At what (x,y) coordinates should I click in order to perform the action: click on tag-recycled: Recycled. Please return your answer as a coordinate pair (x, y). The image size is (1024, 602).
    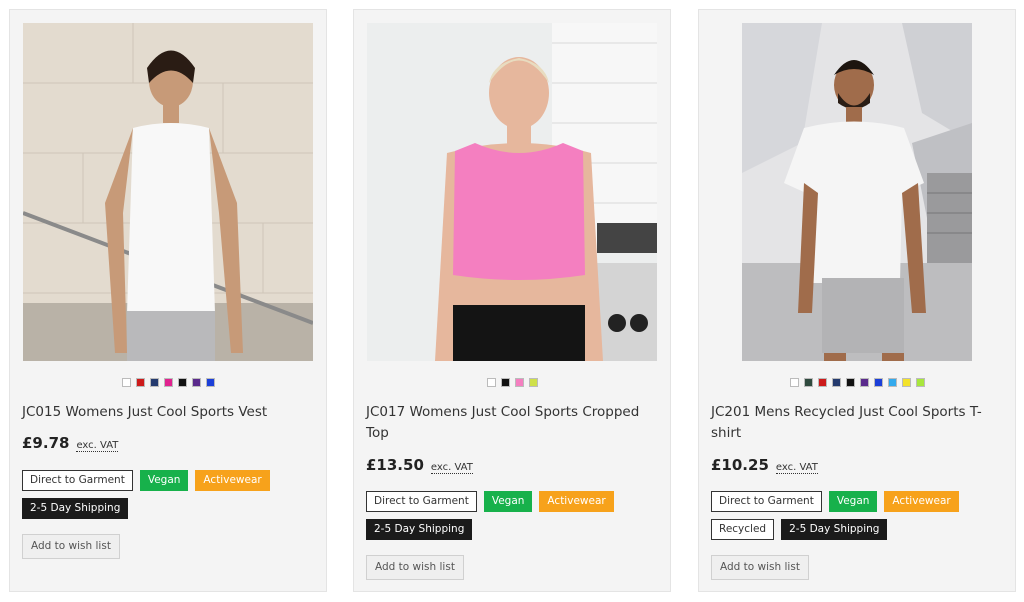
    Looking at the image, I should click on (743, 529).